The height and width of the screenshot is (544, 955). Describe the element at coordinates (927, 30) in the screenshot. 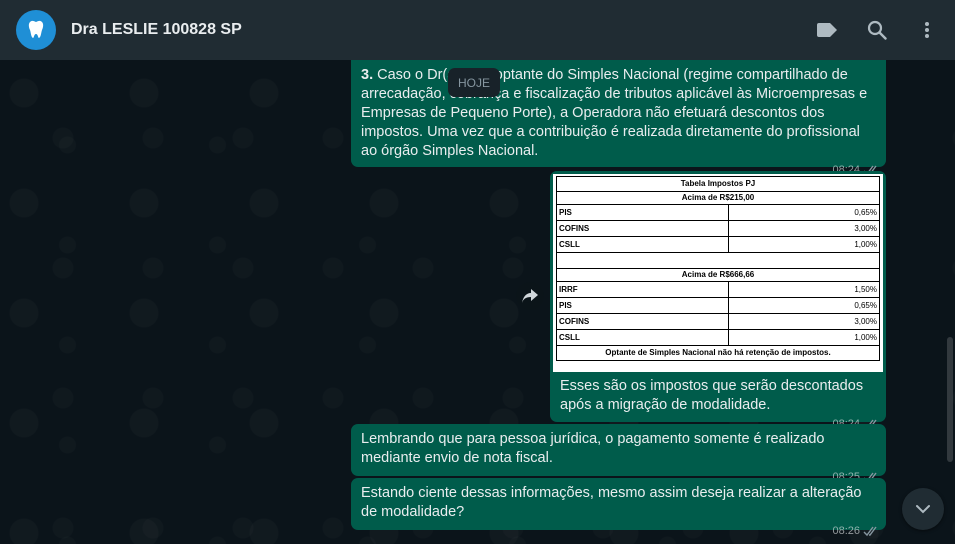

I see `menu-dots-icon` at that location.